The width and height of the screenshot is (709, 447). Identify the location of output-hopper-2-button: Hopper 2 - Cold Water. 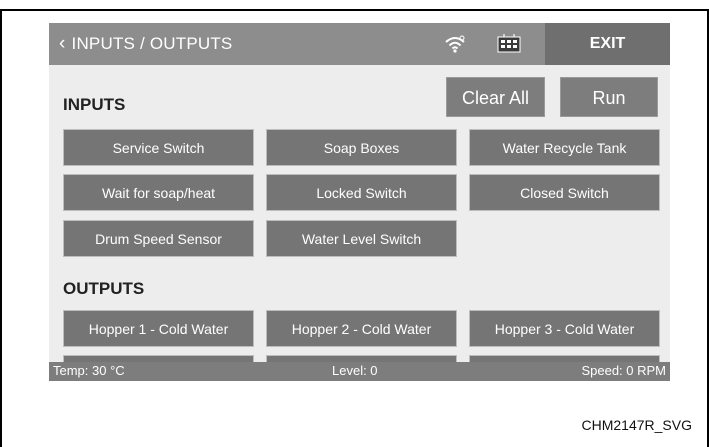
(361, 328).